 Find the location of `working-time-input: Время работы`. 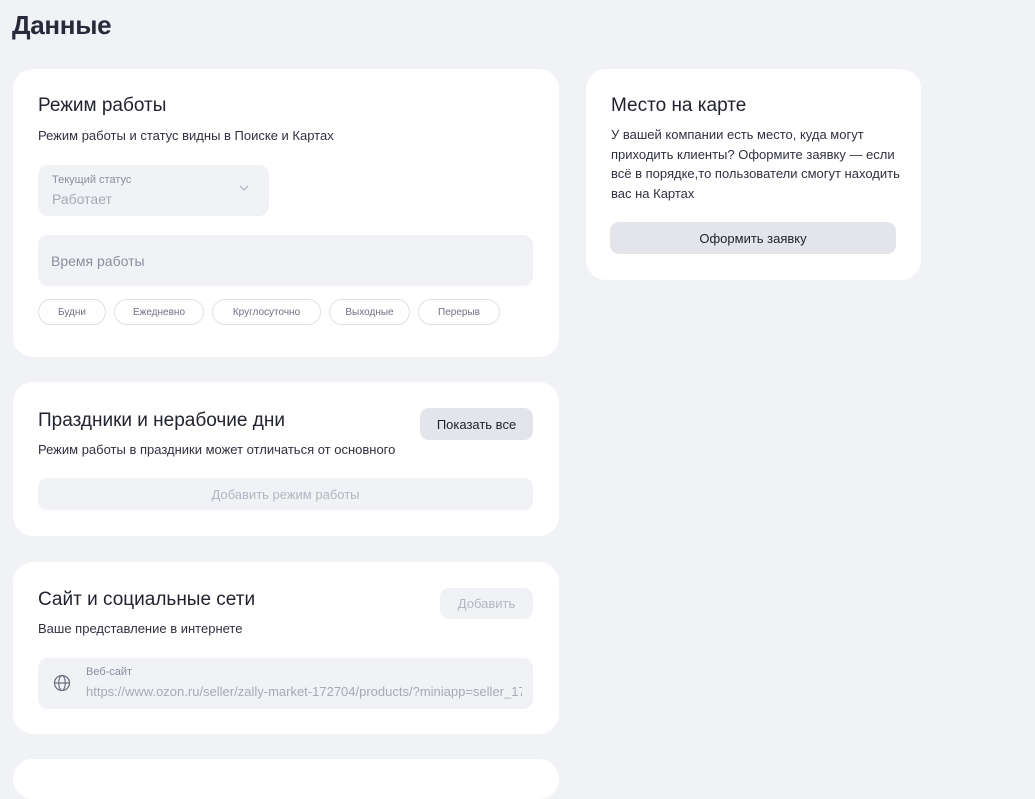

working-time-input: Время работы is located at coordinates (285, 260).